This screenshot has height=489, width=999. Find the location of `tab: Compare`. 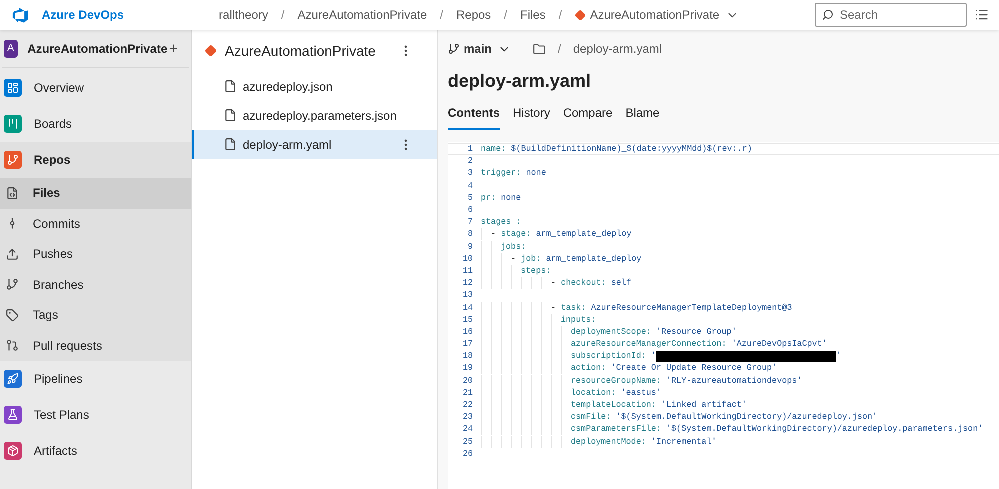

tab: Compare is located at coordinates (588, 114).